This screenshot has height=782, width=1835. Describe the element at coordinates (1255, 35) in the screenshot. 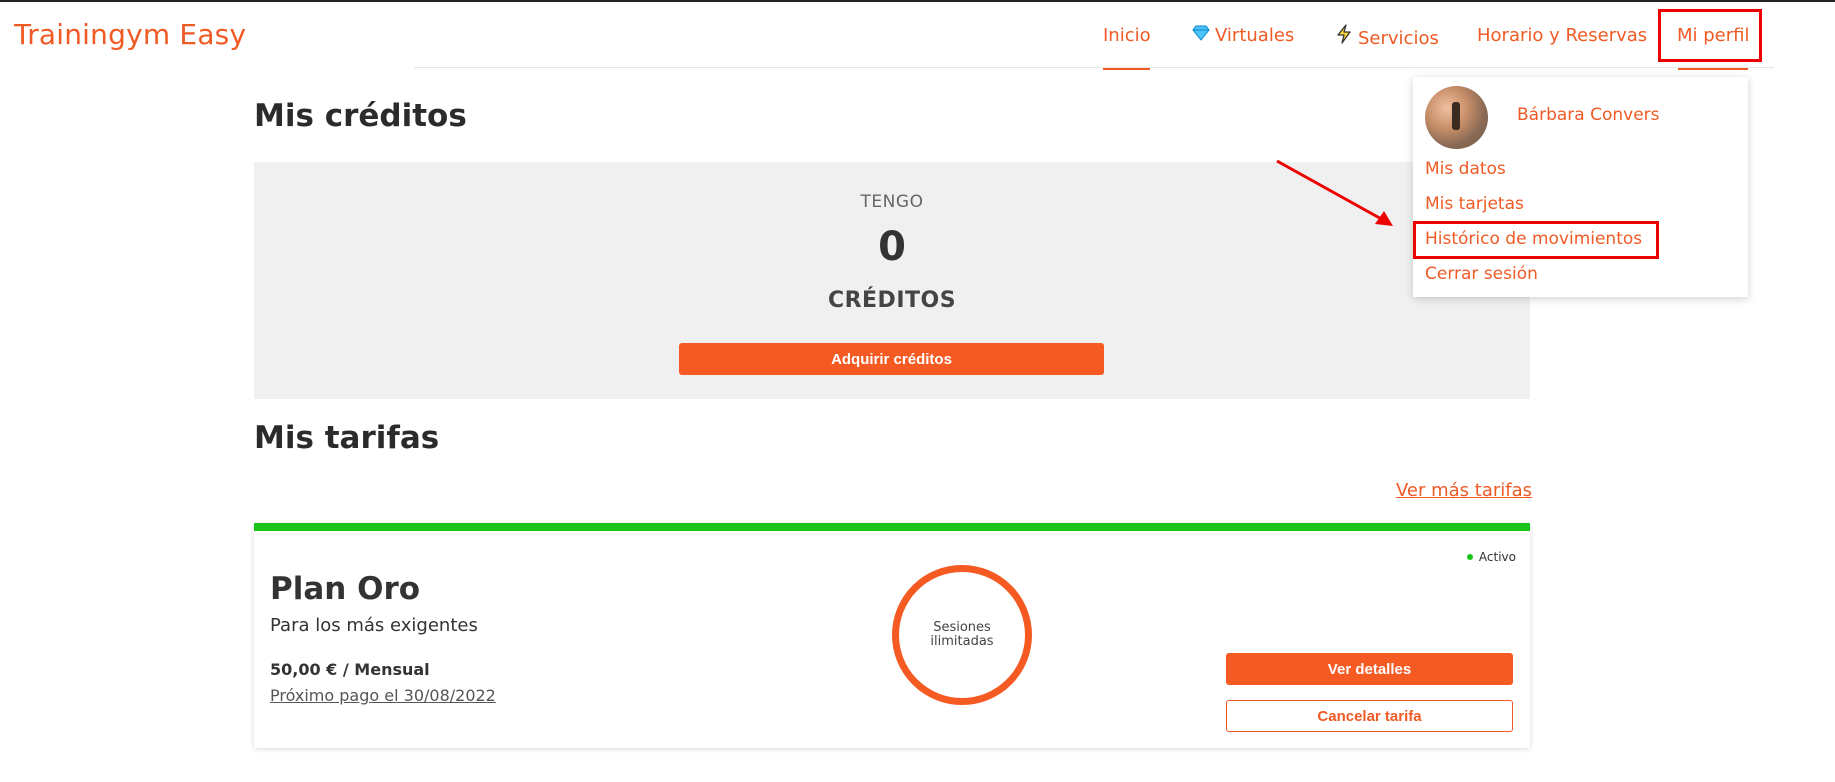

I see `nav-item-label: Virtuales` at that location.